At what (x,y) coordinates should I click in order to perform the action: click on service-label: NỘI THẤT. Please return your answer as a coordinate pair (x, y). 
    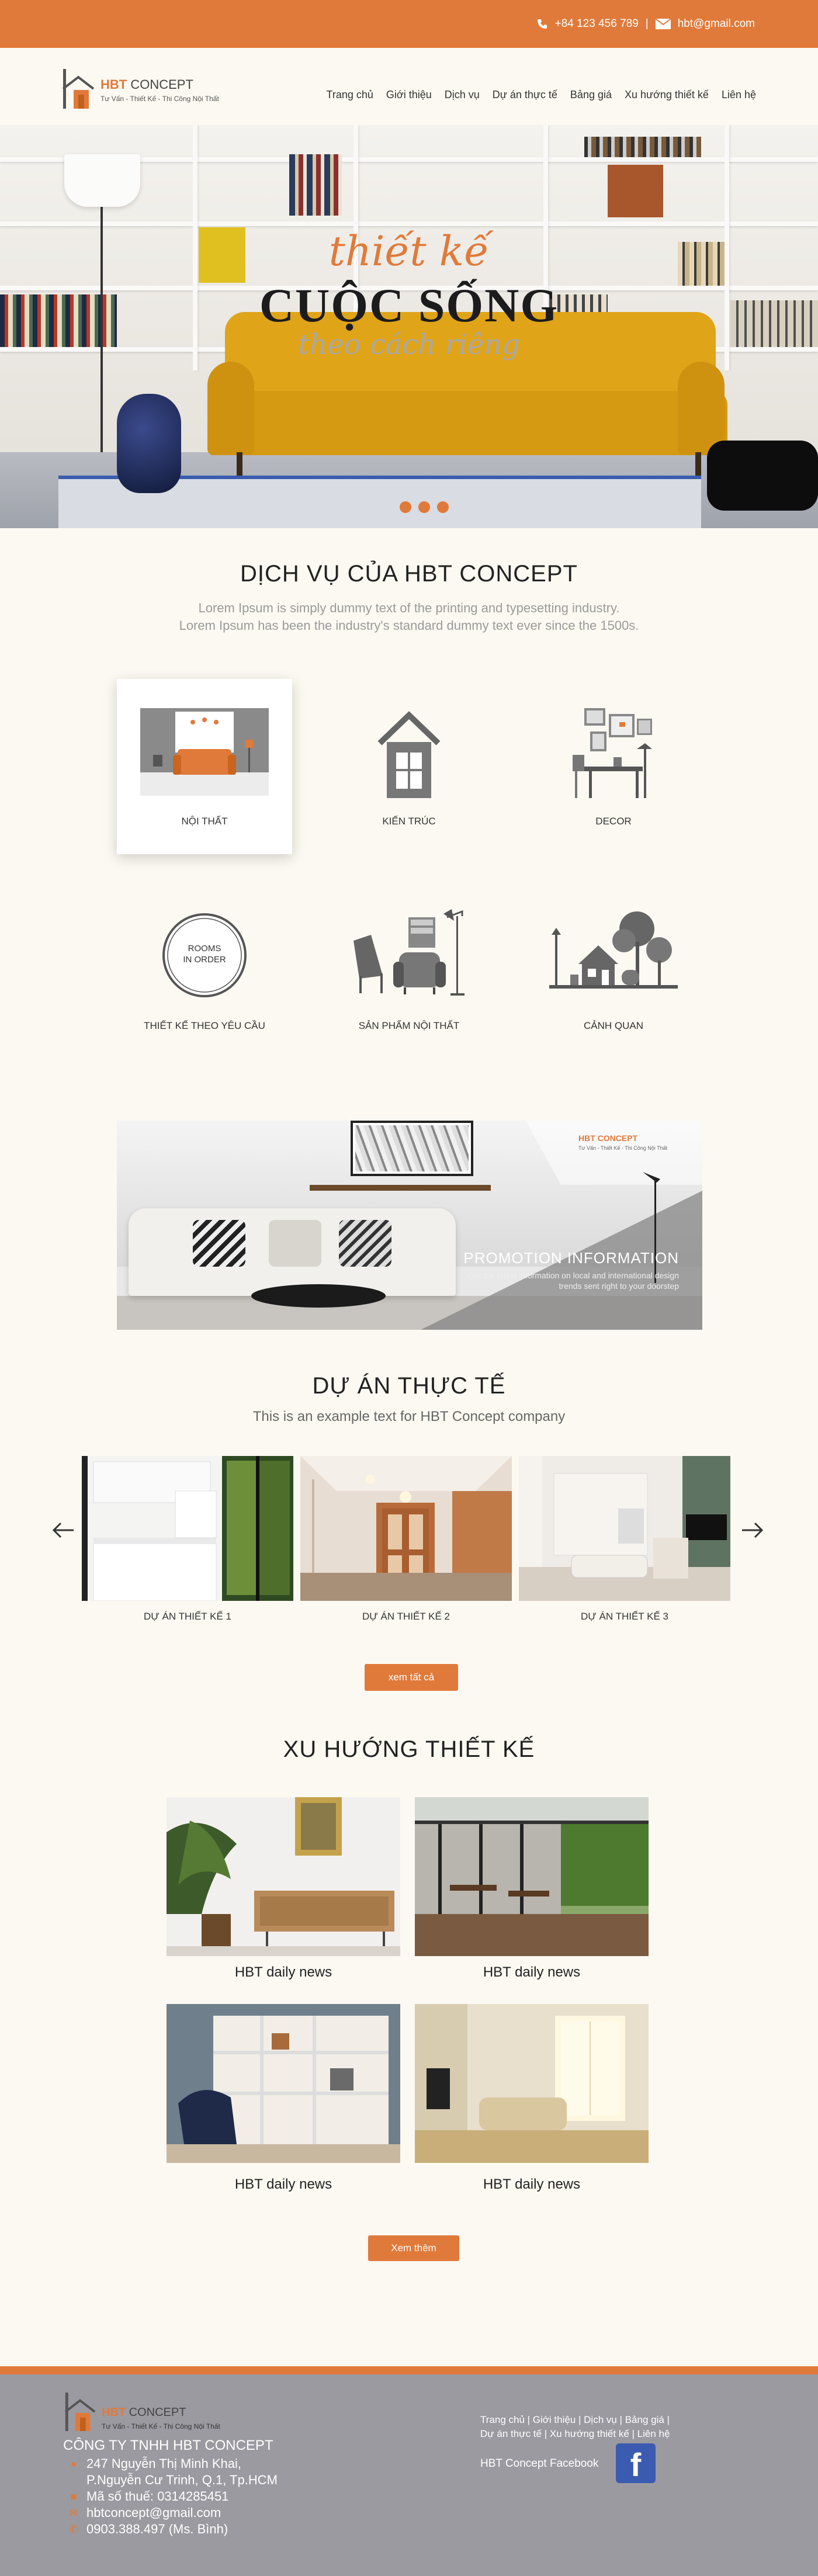
    Looking at the image, I should click on (204, 822).